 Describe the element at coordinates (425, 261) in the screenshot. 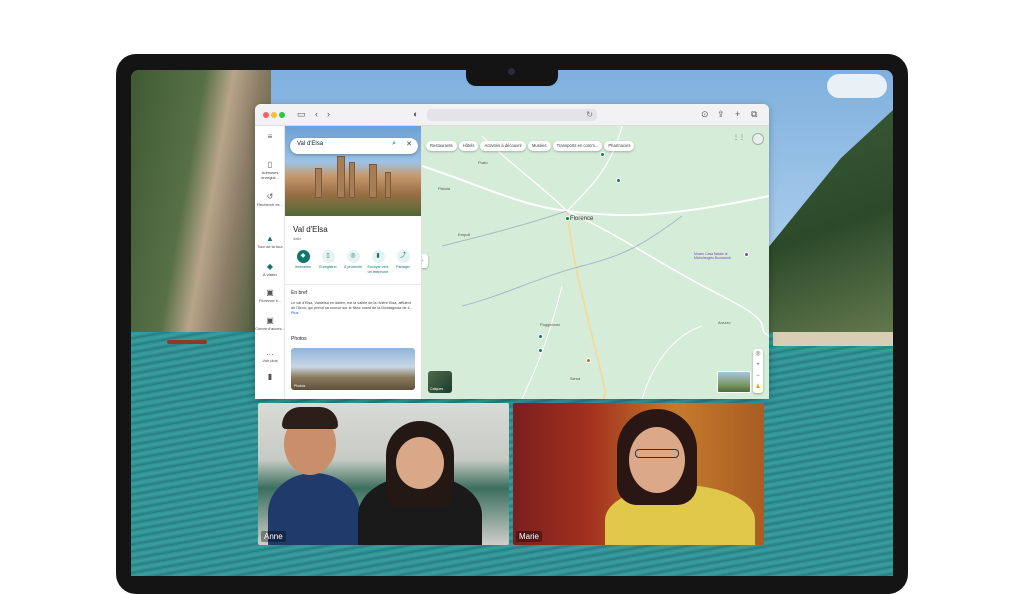

I see `collapse-panel-button: ‹` at that location.